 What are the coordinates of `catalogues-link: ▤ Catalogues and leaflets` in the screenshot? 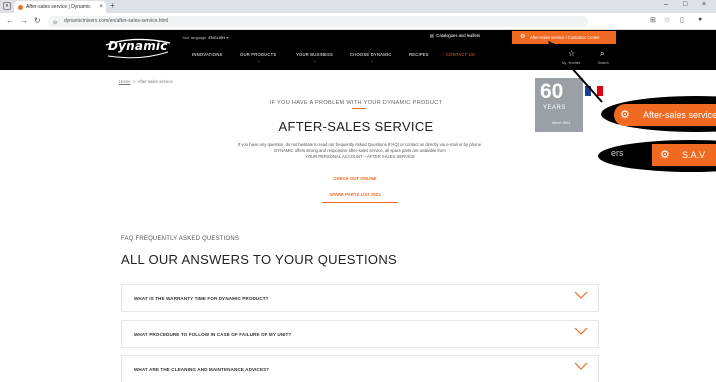 It's located at (455, 35).